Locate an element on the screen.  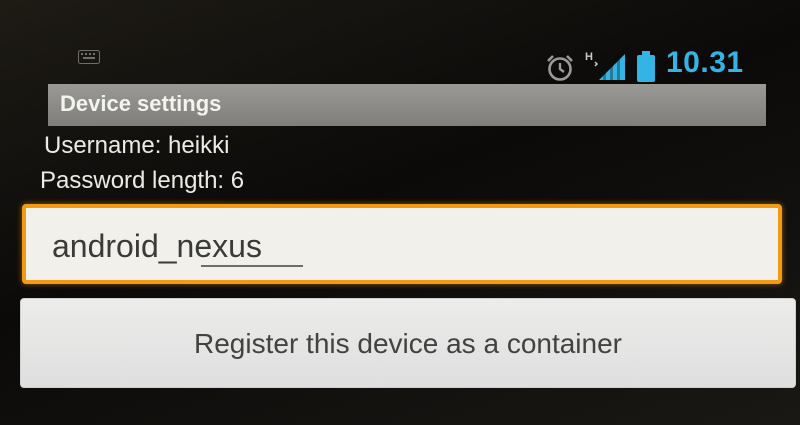
section-header-title: Device settings is located at coordinates (141, 103).